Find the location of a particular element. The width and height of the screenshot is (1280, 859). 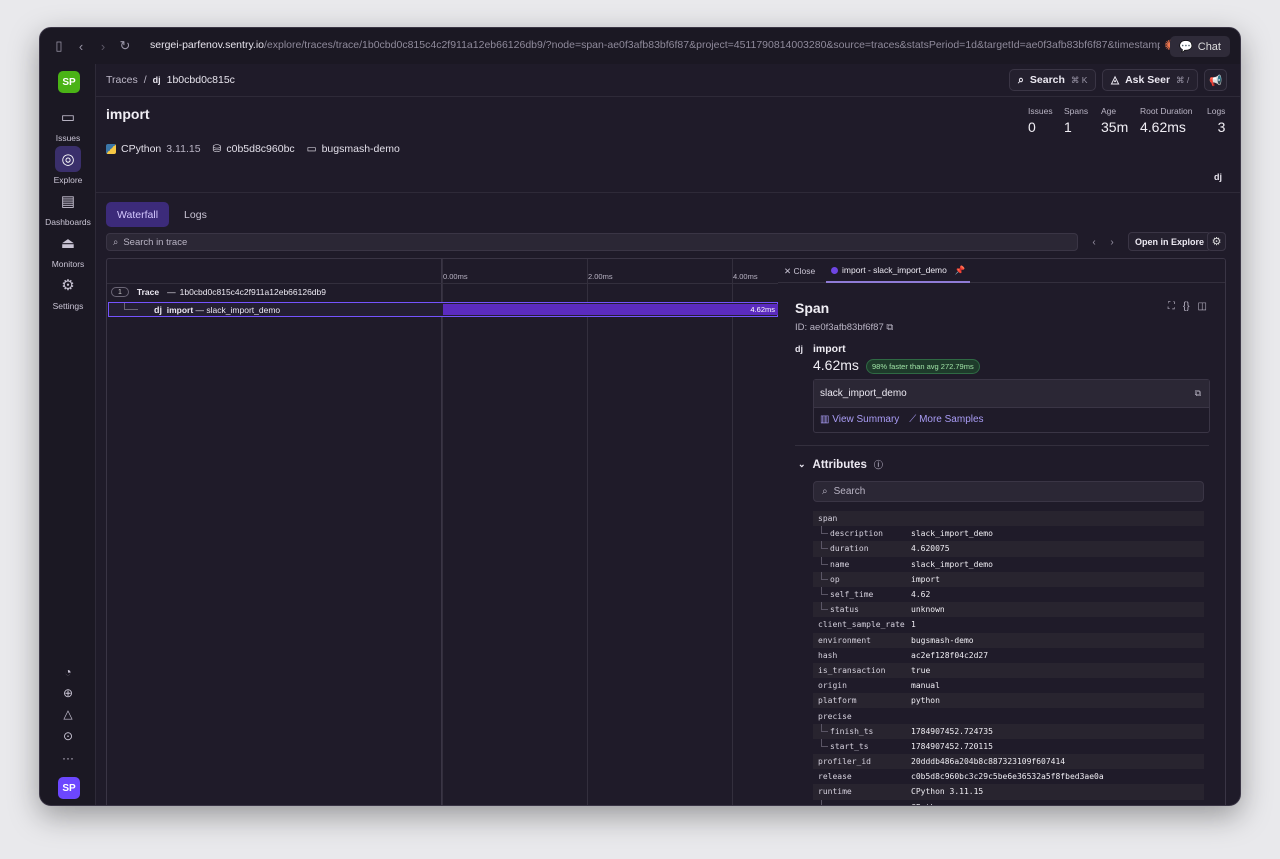

panel-layout-icon: ◫ is located at coordinates (1202, 306).